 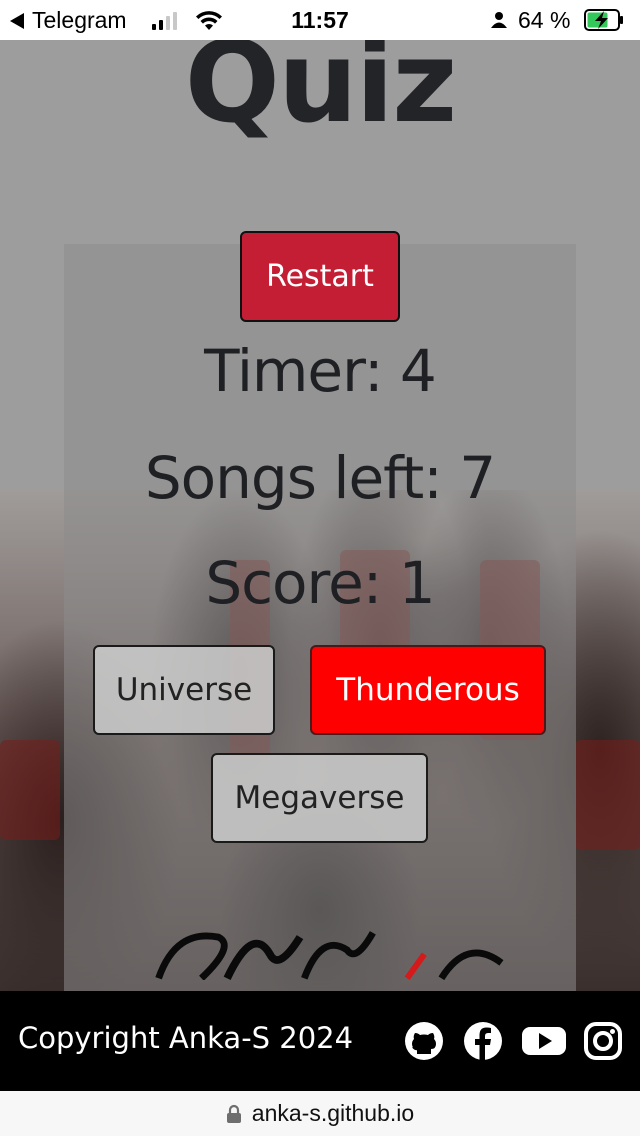 I want to click on band-logo-signature, so click(x=329, y=955).